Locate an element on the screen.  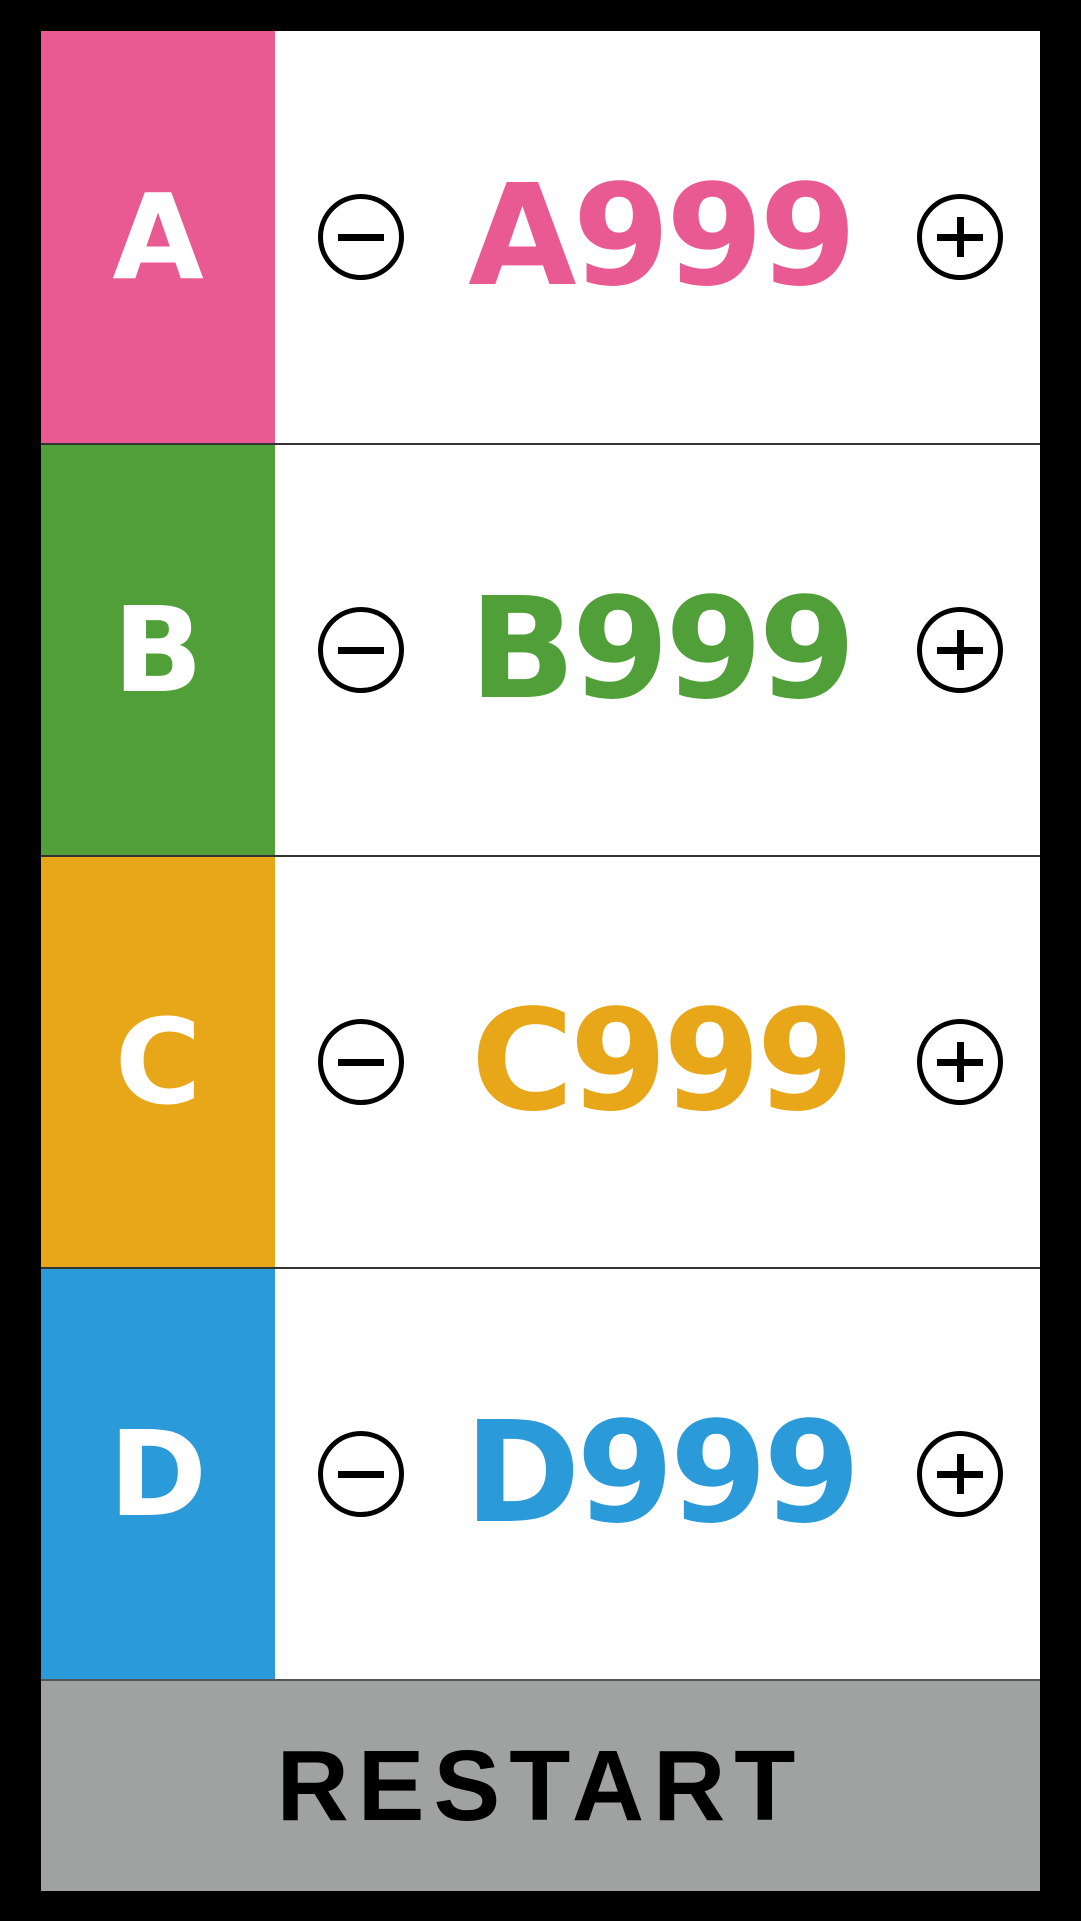
decrement-button-d is located at coordinates (361, 1474).